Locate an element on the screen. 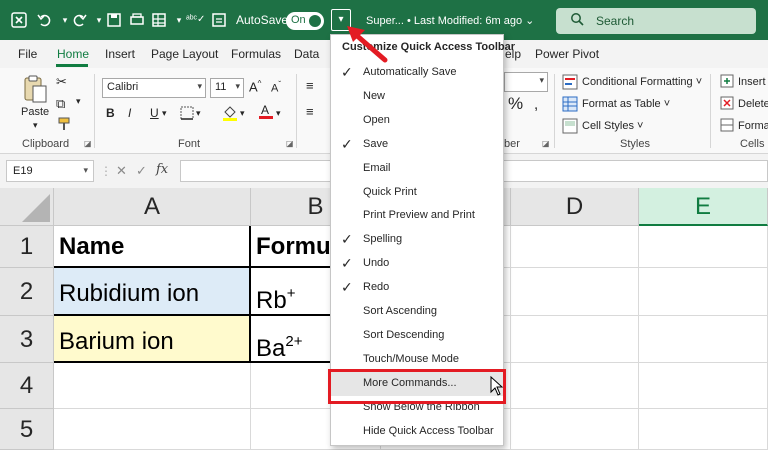 Image resolution: width=768 pixels, height=450 pixels. align-top-icon: ≡ is located at coordinates (310, 85).